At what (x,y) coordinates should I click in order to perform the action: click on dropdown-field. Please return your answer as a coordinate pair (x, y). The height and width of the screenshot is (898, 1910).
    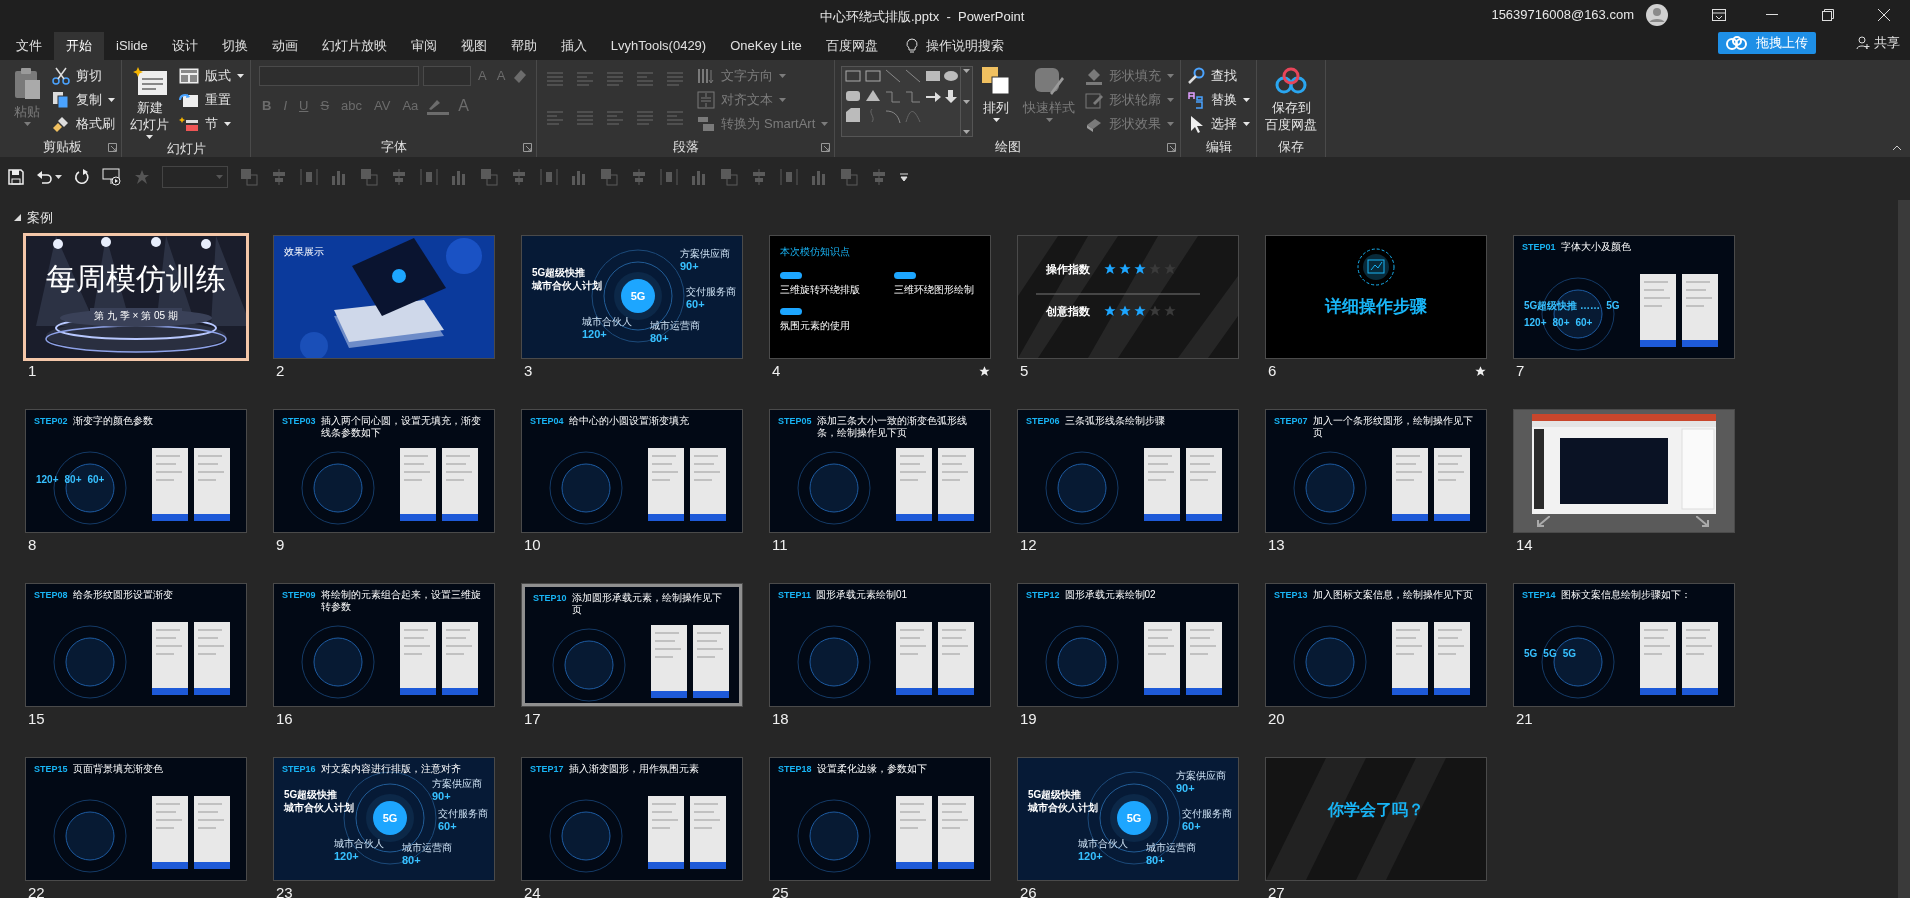
    Looking at the image, I should click on (195, 177).